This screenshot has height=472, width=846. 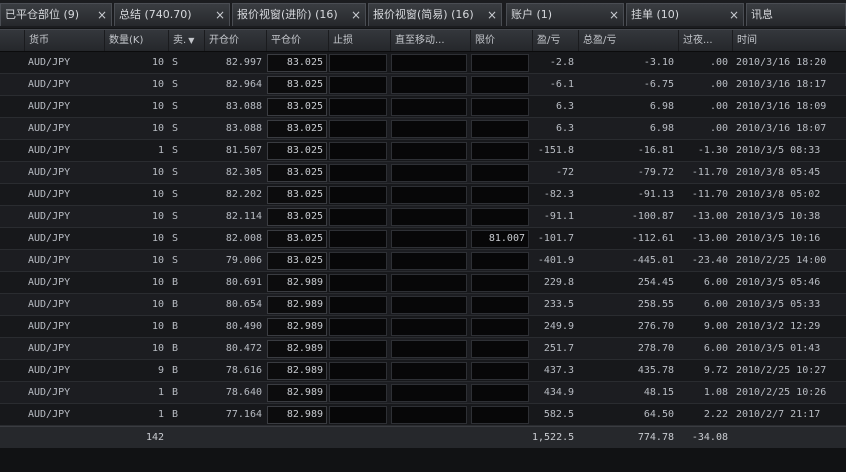 I want to click on cell-side: B, so click(x=175, y=282).